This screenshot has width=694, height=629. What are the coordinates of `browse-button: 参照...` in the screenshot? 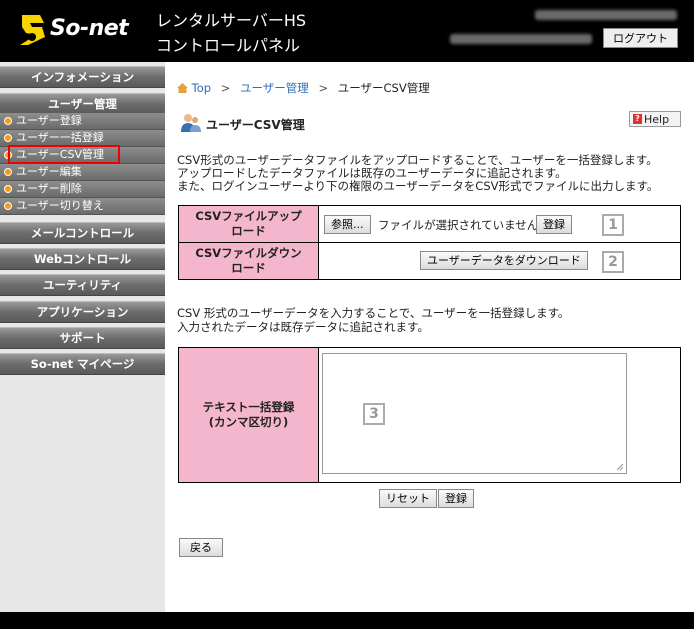 It's located at (347, 224).